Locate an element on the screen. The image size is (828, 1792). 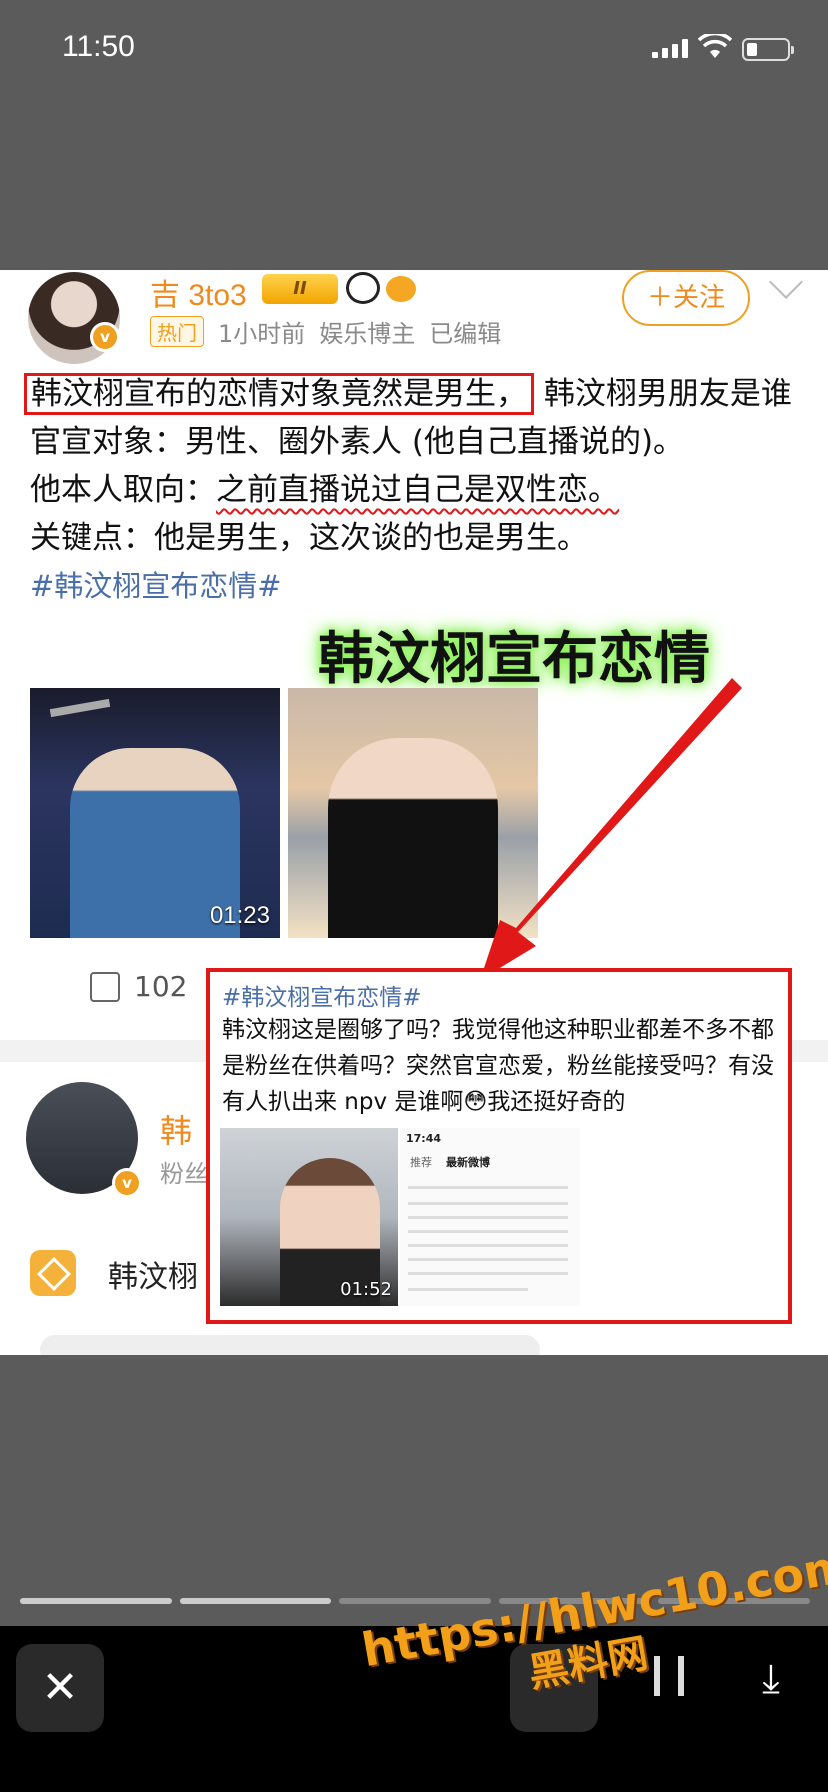
post-subtitle: 粉丝 is located at coordinates (184, 1174).